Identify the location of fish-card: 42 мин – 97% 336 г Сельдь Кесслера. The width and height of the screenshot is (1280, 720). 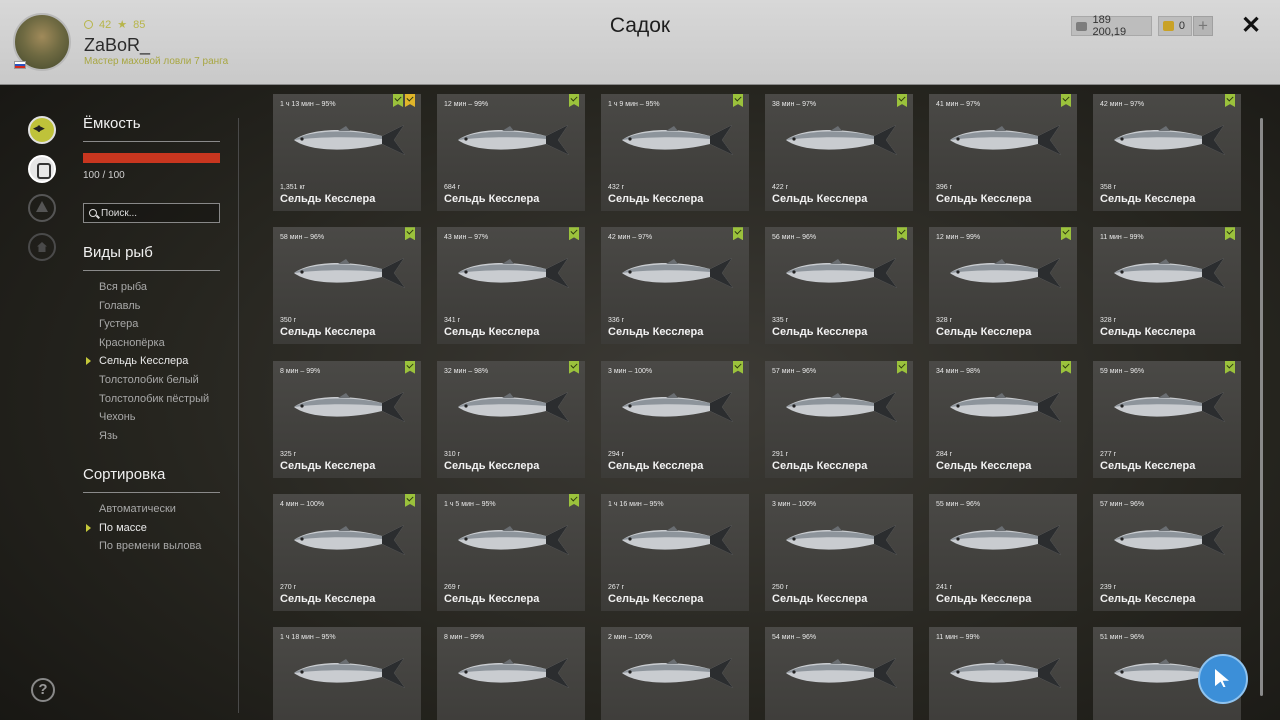
(675, 286).